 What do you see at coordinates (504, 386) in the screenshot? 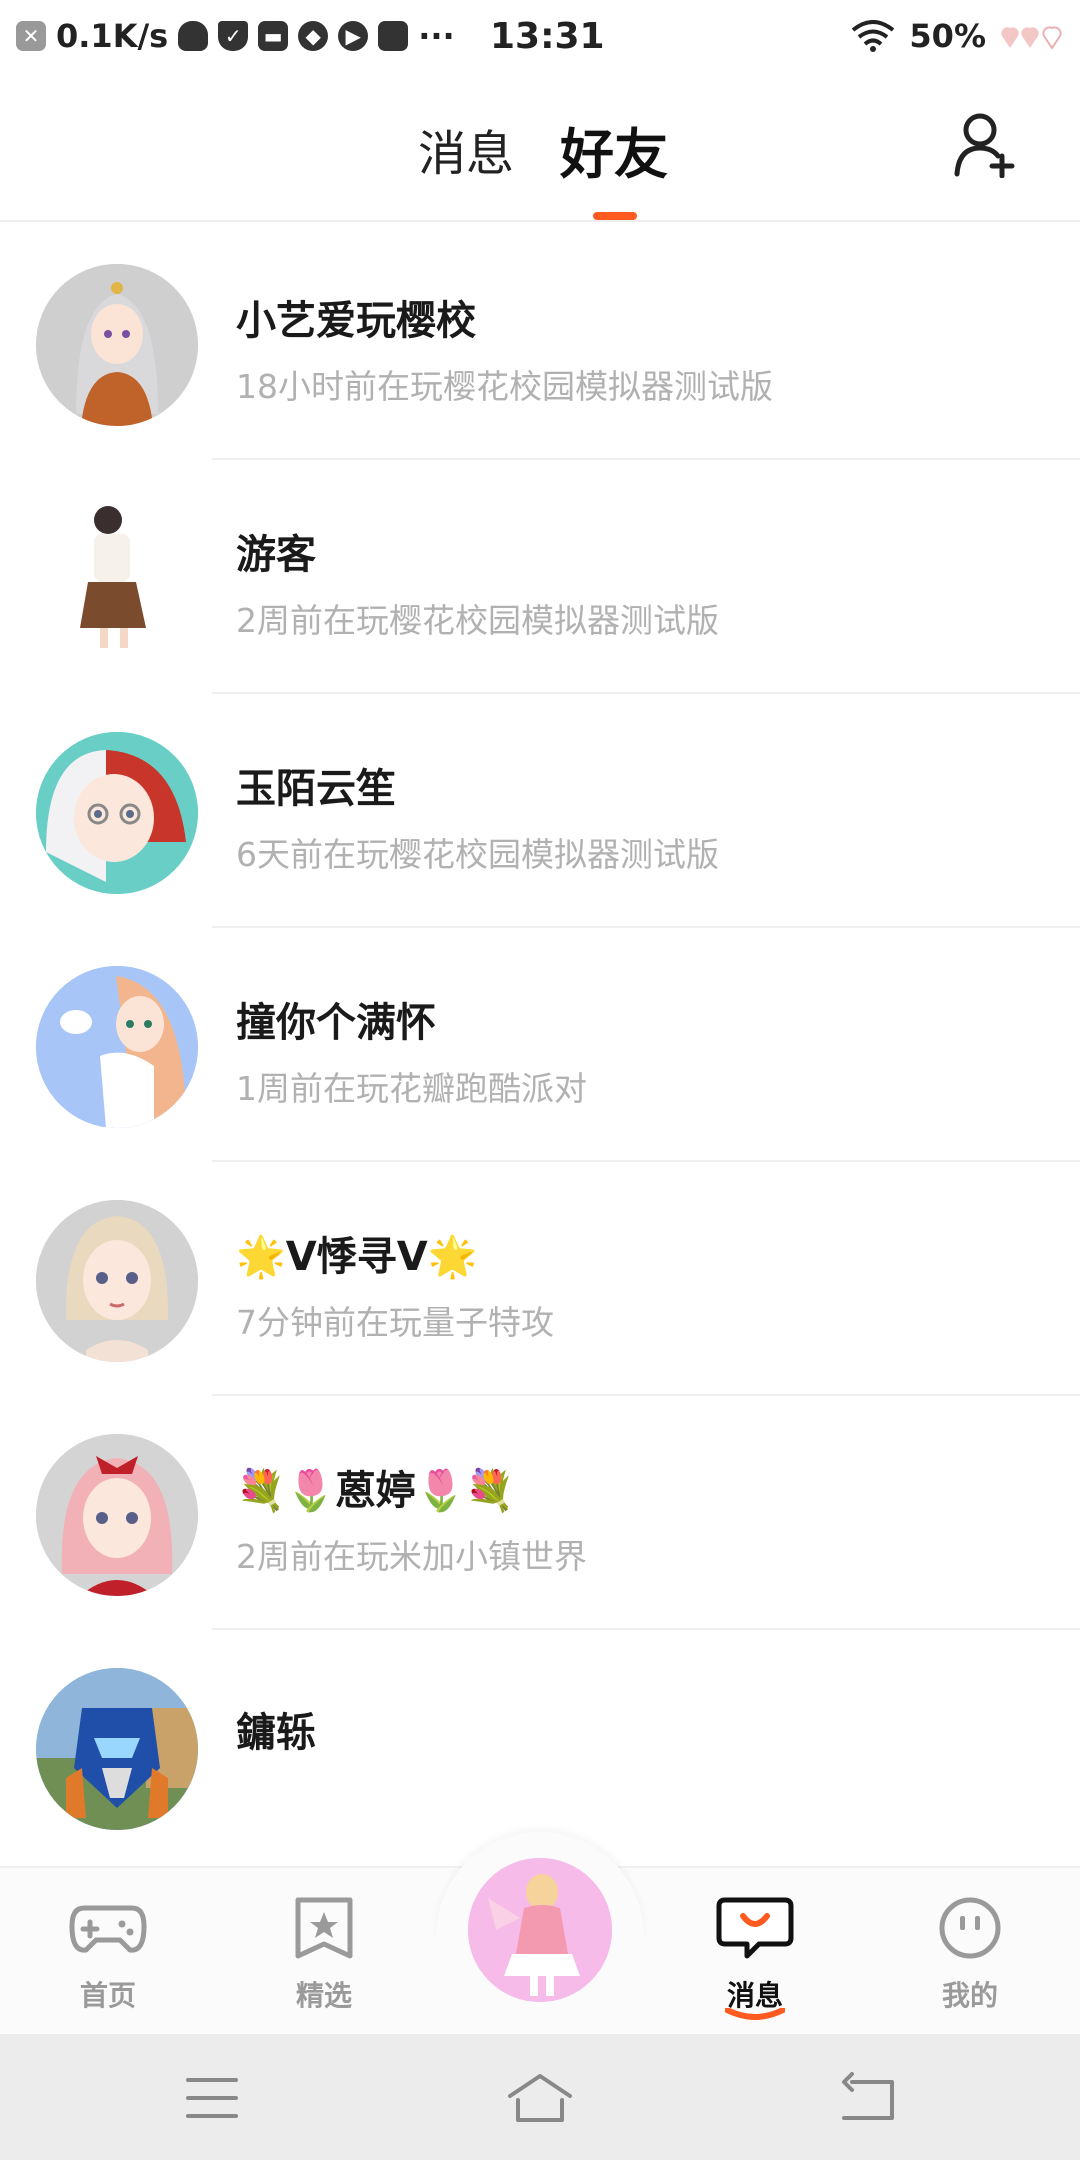
I see `friend-status: 18小时前在玩樱花校园模拟器测试版` at bounding box center [504, 386].